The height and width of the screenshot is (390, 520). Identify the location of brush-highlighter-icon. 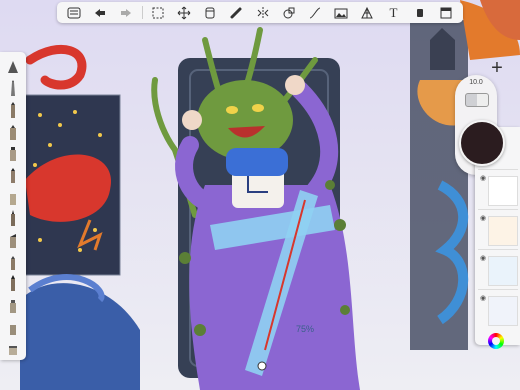
(13, 284).